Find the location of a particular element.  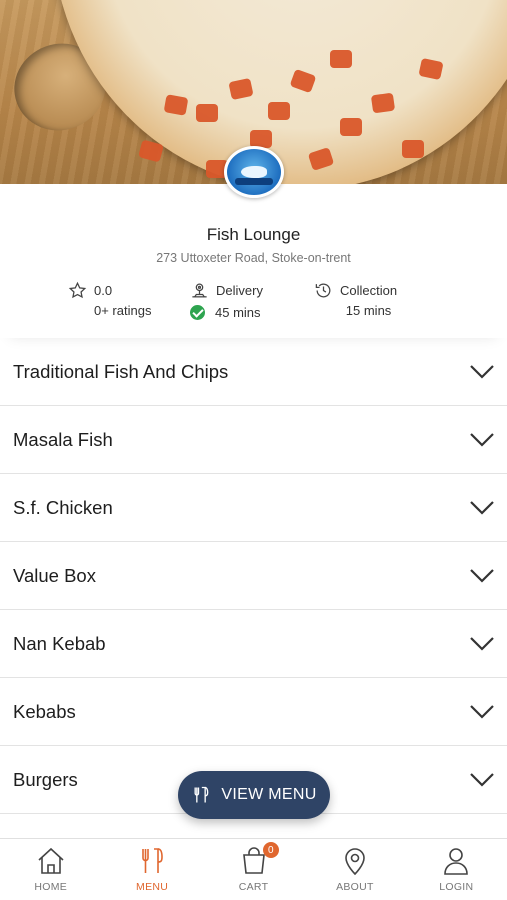

category-label: S.f. Chicken is located at coordinates (63, 507).